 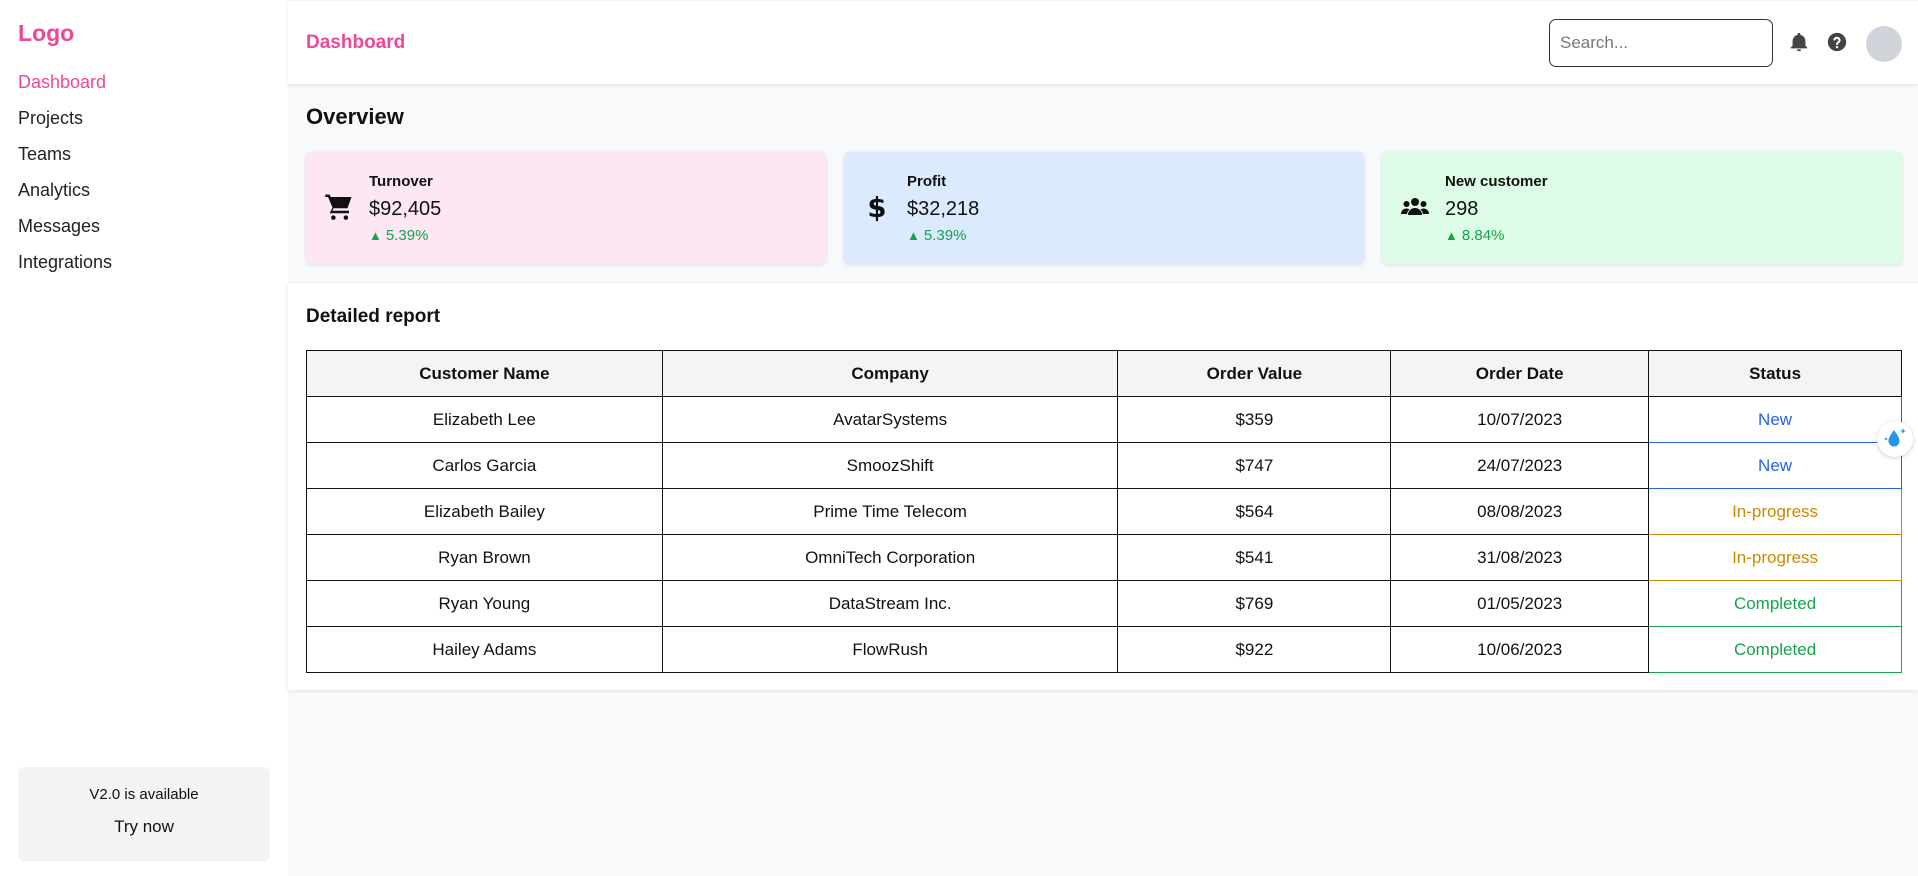 I want to click on company-cell: SmoozShift, so click(x=890, y=465).